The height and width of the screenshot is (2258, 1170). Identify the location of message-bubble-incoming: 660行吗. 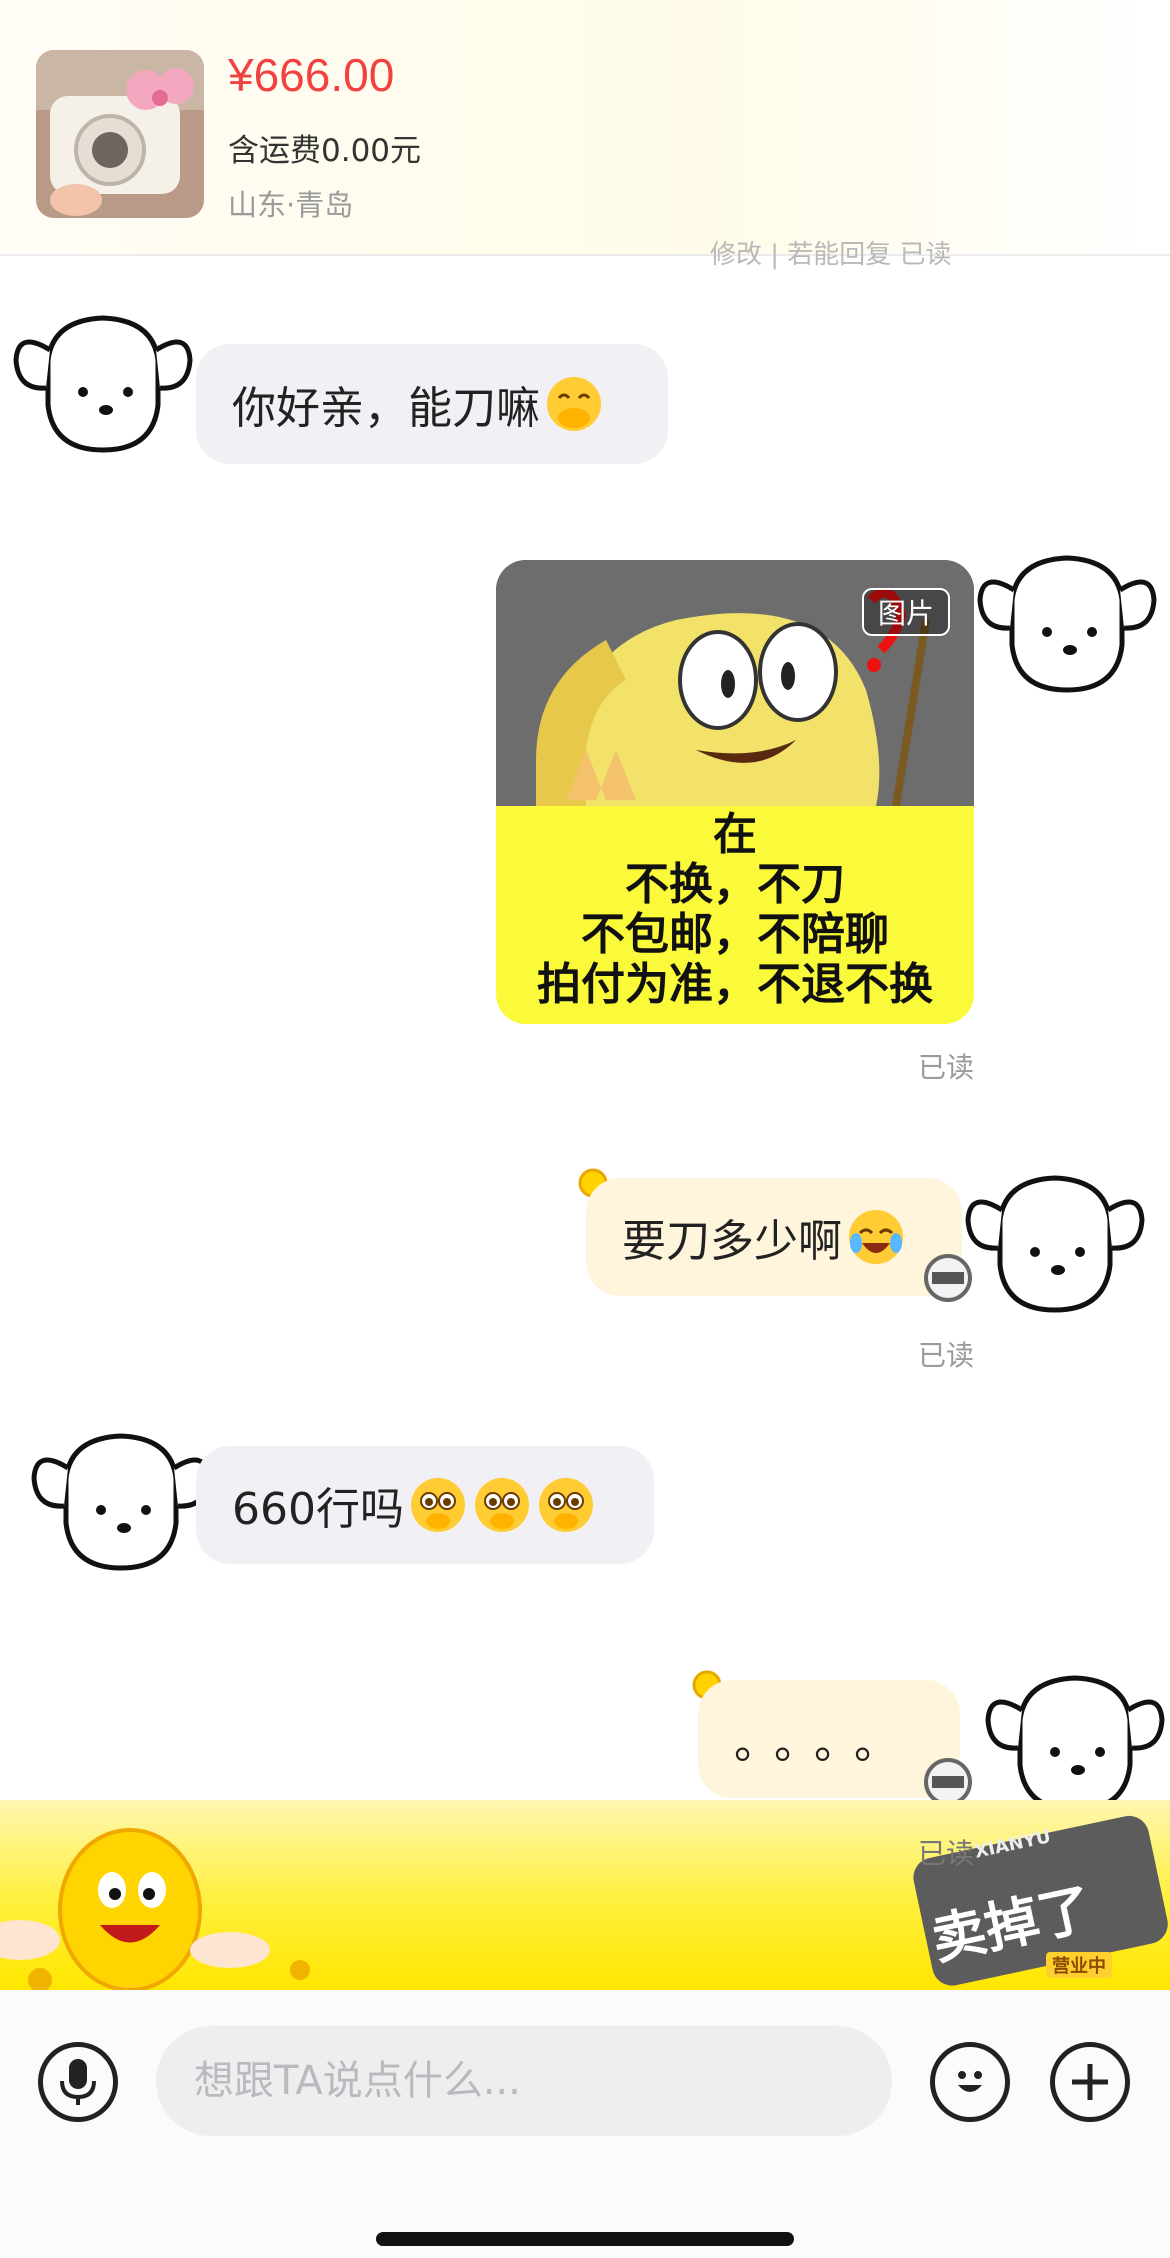
(425, 1505).